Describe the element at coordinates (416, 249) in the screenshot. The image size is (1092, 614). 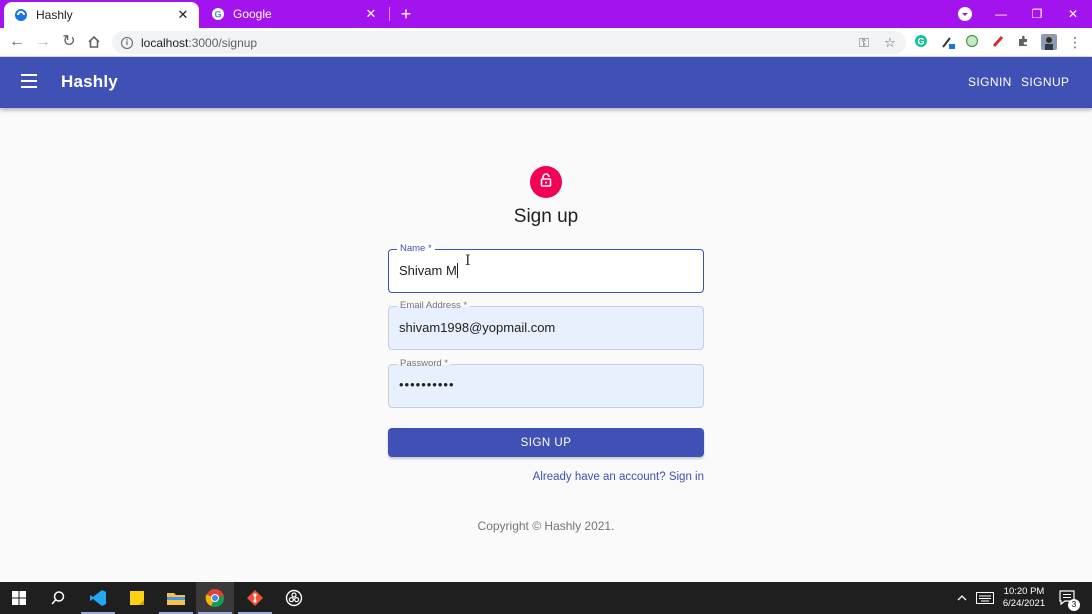
I see `name-field-label: Name *` at that location.